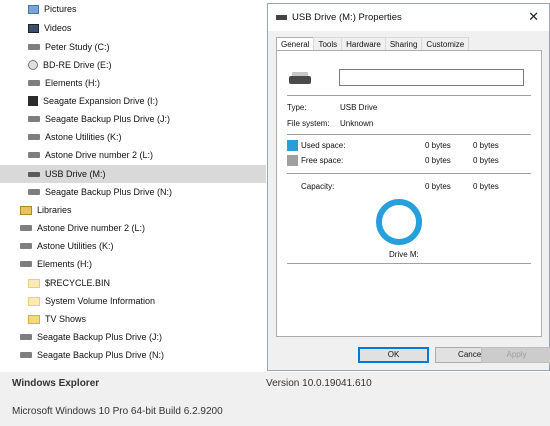  I want to click on app-name: Windows Explorer, so click(56, 383).